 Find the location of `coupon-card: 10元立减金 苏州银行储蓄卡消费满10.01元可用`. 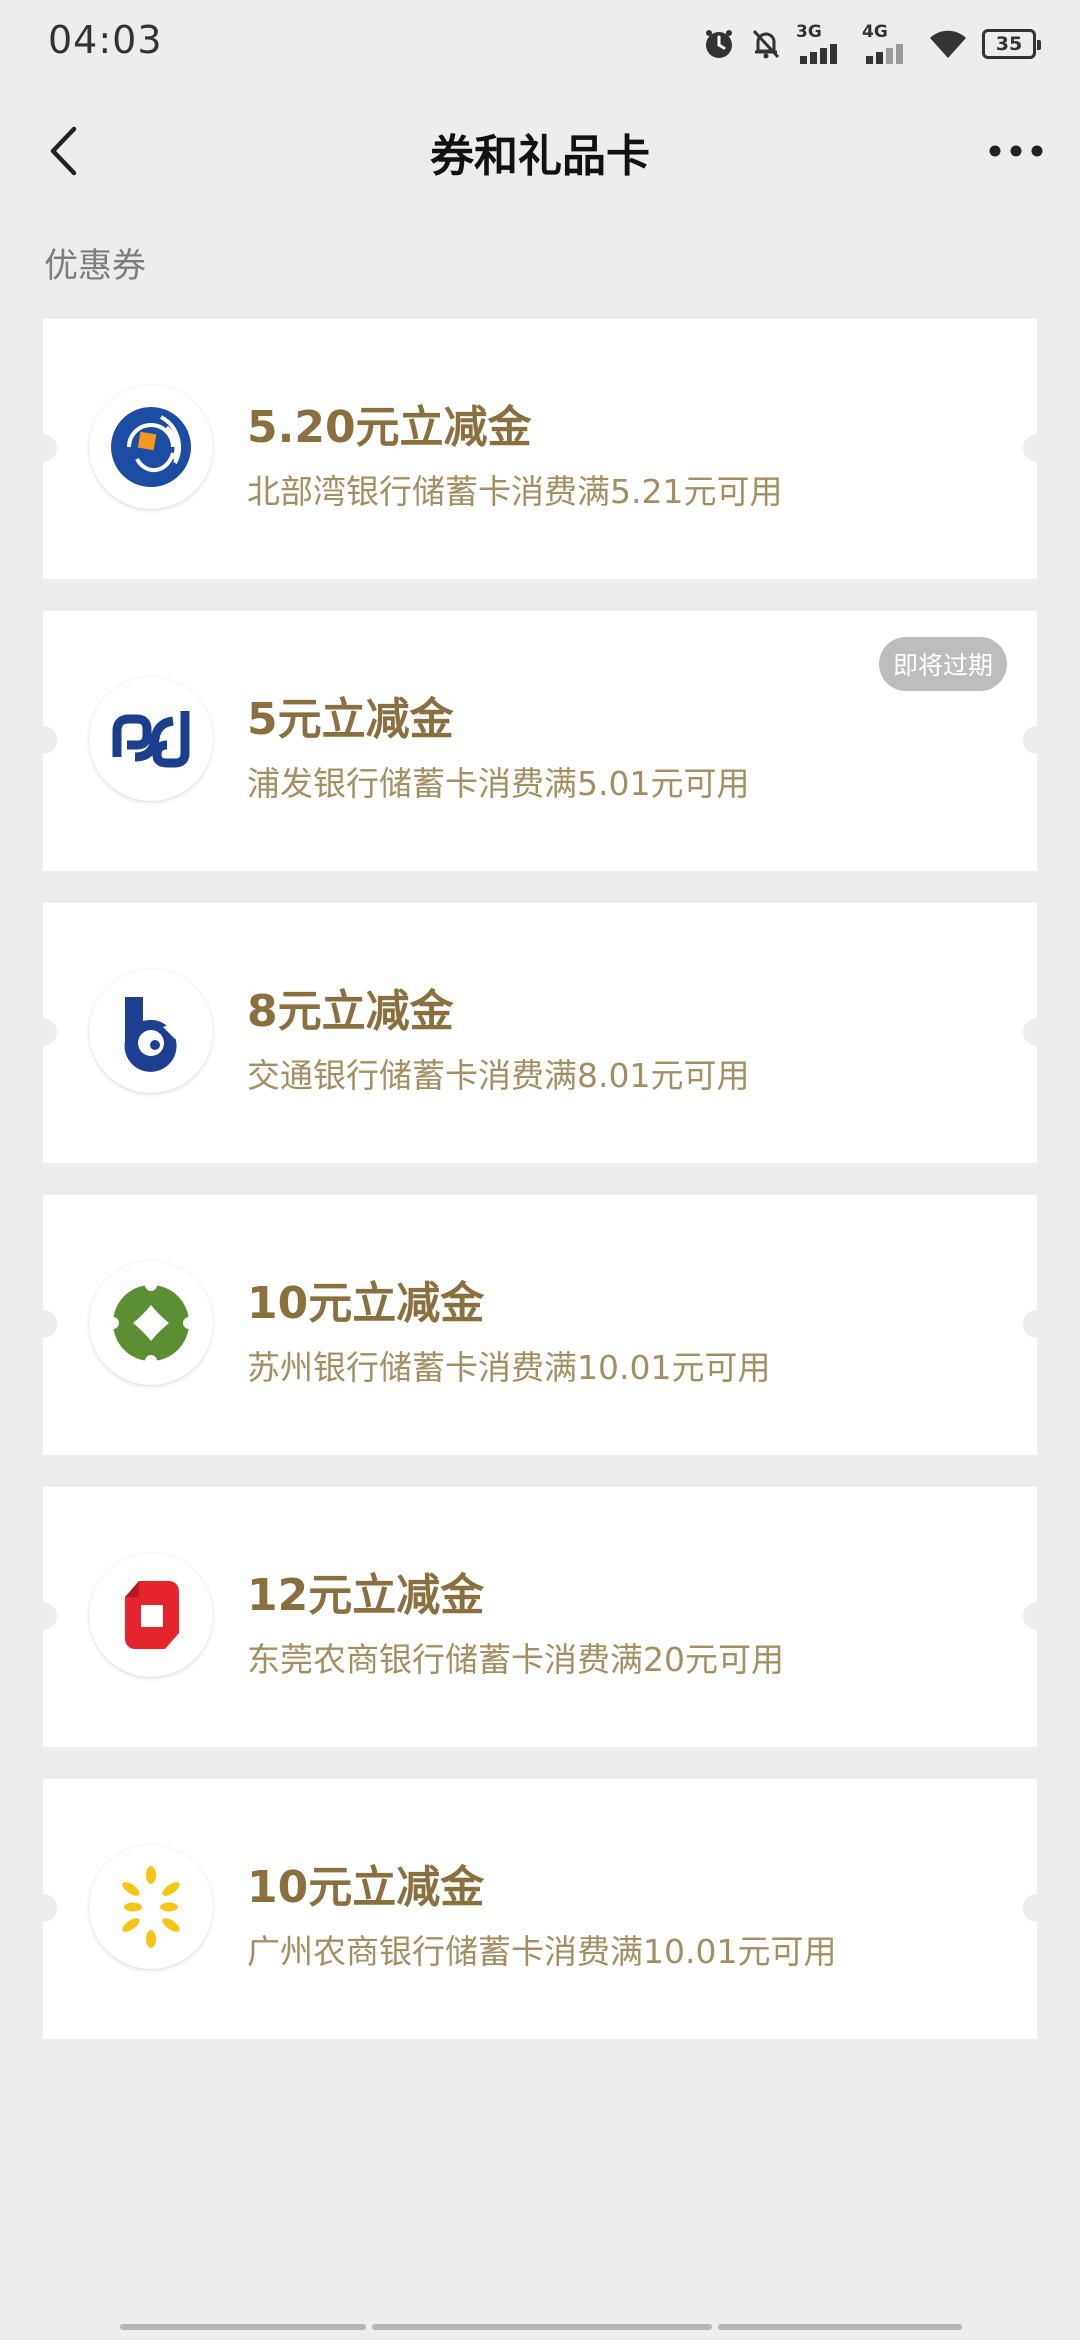

coupon-card: 10元立减金 苏州银行储蓄卡消费满10.01元可用 is located at coordinates (540, 1325).